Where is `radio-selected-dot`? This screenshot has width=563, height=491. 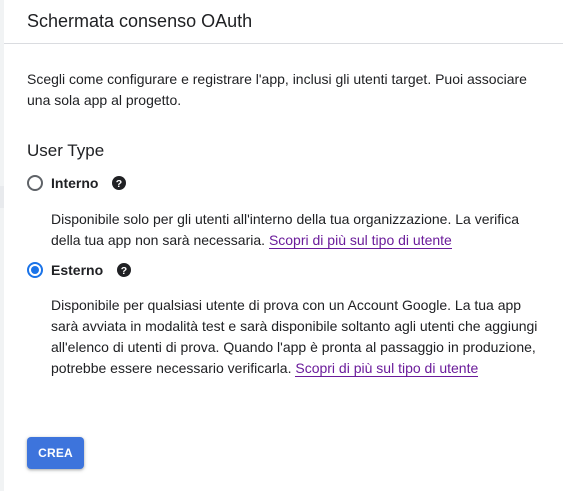 radio-selected-dot is located at coordinates (35, 270).